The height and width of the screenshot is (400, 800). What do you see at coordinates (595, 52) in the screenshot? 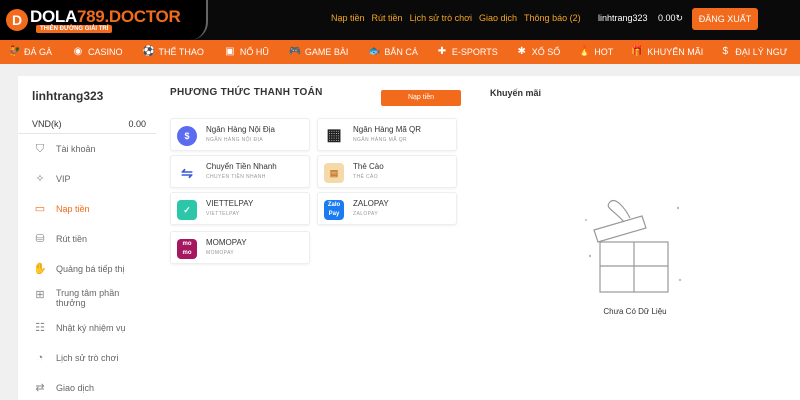
I see `nav-item-hot: 🔥 HOT` at bounding box center [595, 52].